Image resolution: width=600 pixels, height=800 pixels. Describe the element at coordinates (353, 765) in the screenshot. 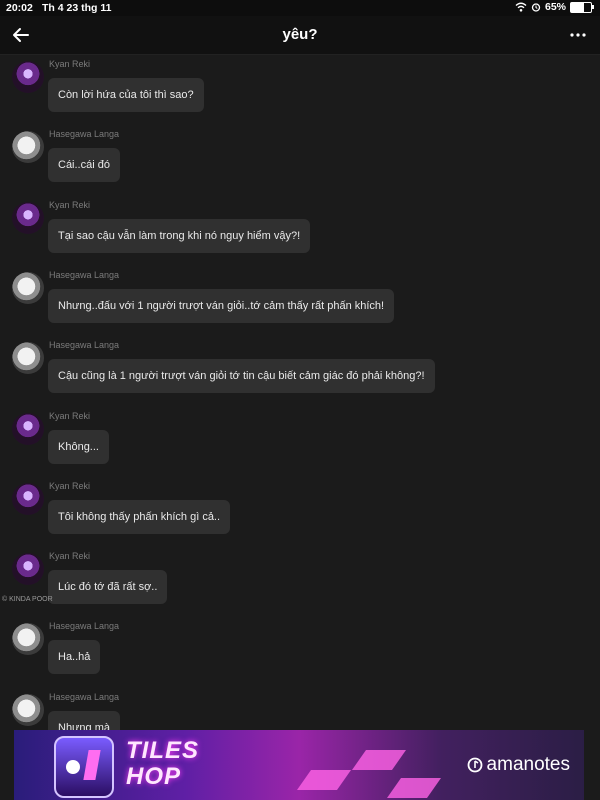

I see `ad-tiles-graphic` at that location.